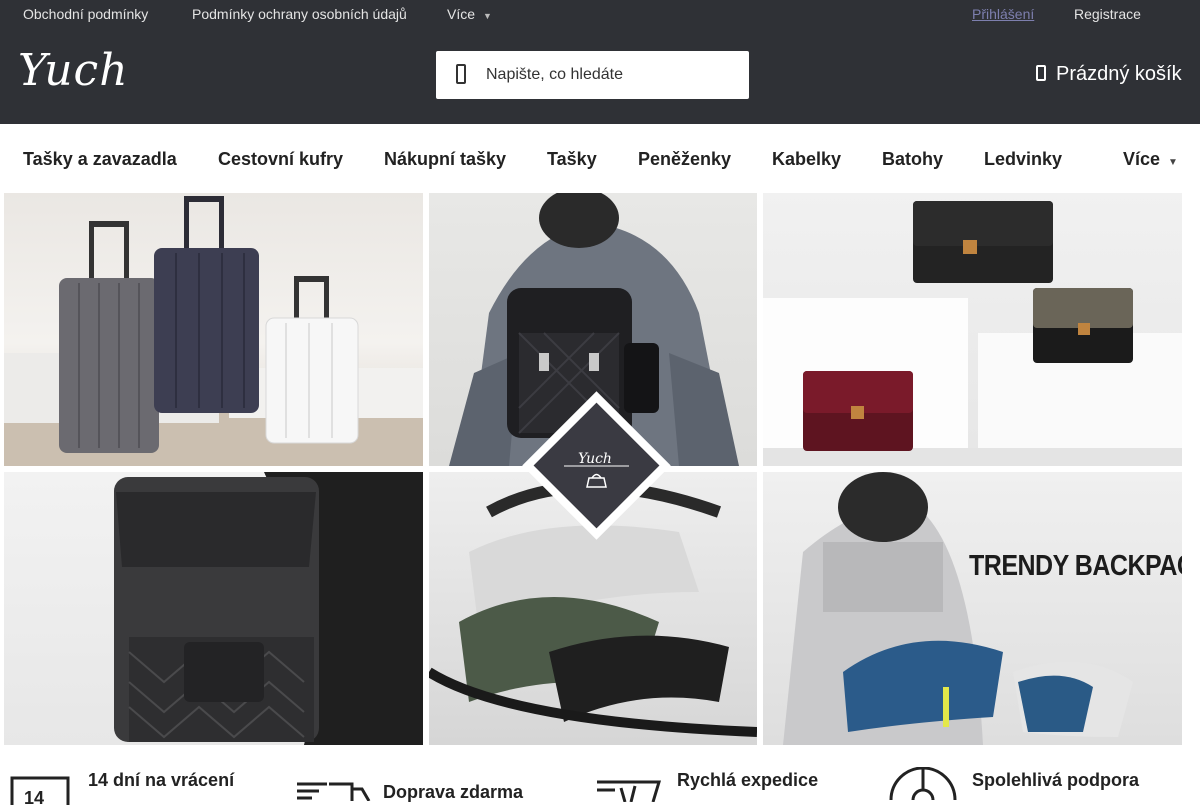  What do you see at coordinates (213, 608) in the screenshot?
I see `geometric-backpack-image` at bounding box center [213, 608].